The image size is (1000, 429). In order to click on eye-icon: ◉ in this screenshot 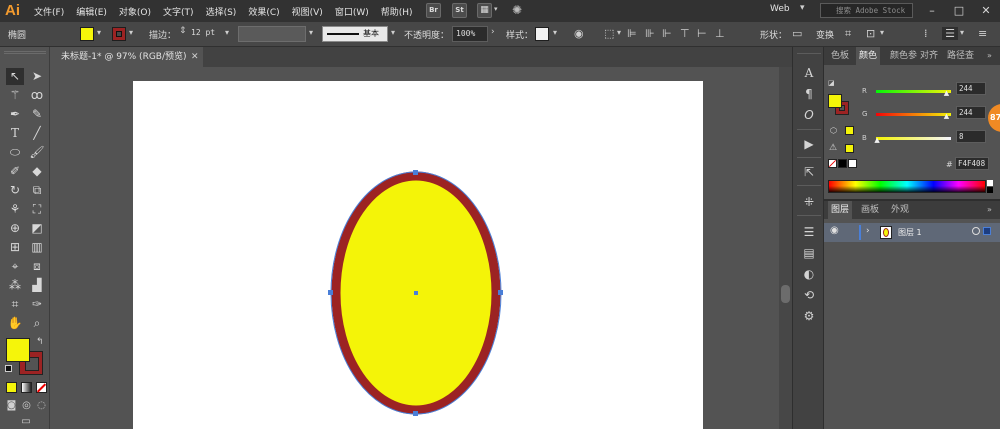, I will do `click(834, 230)`.